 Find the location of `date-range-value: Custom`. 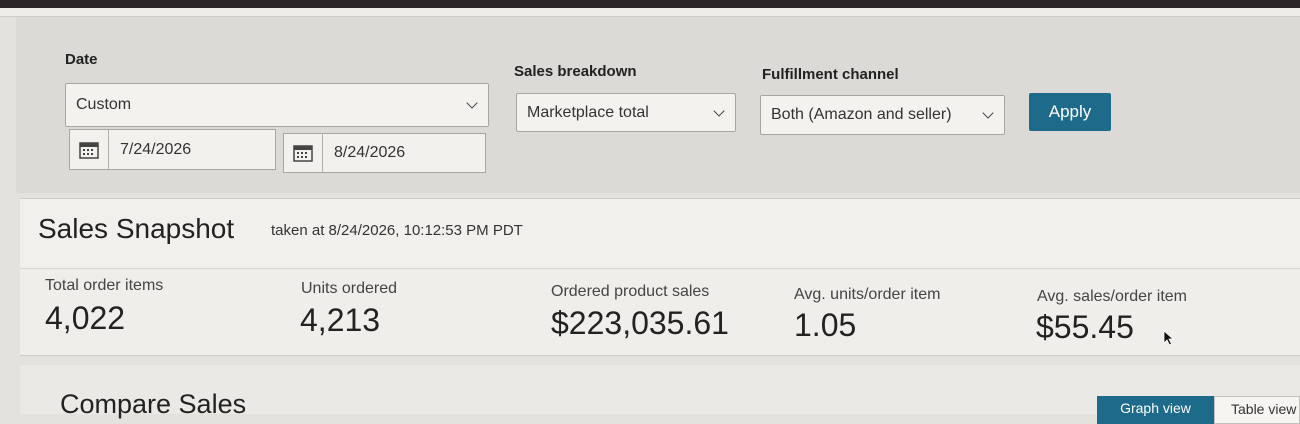

date-range-value: Custom is located at coordinates (104, 104).